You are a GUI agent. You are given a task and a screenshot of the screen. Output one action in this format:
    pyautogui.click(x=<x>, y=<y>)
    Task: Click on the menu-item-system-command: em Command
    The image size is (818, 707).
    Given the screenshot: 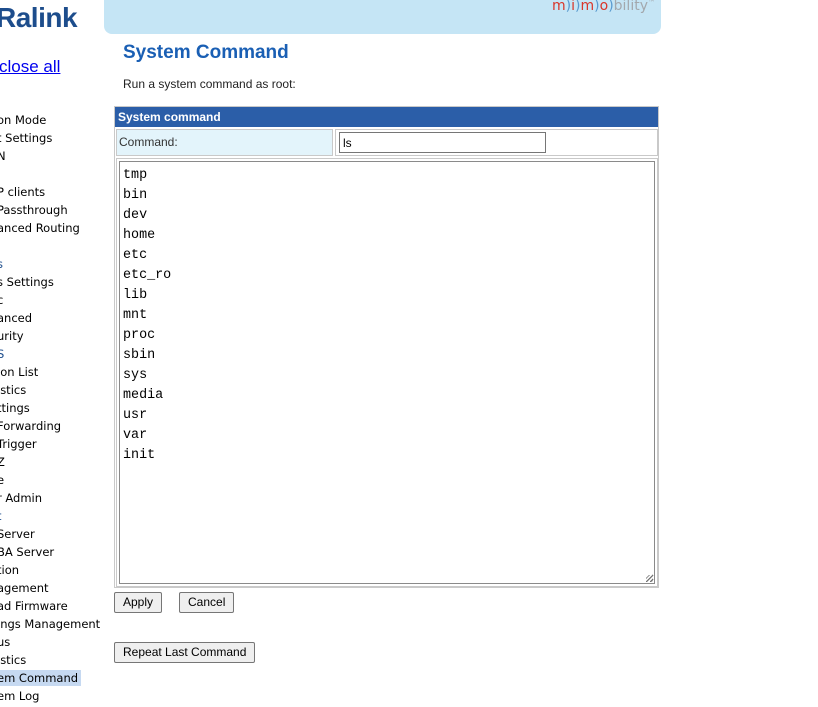 What is the action you would take?
    pyautogui.click(x=41, y=678)
    